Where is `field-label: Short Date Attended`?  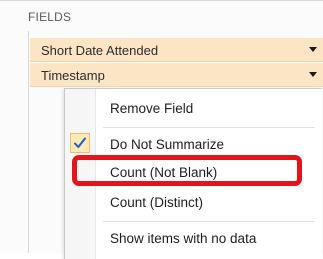
field-label: Short Date Attended is located at coordinates (100, 50).